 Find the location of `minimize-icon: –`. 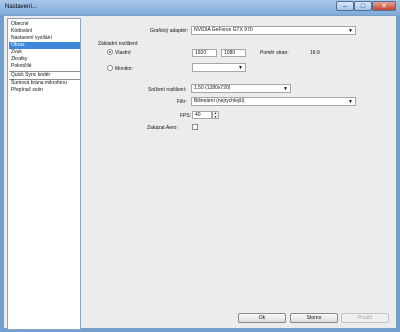

minimize-icon: – is located at coordinates (345, 6).